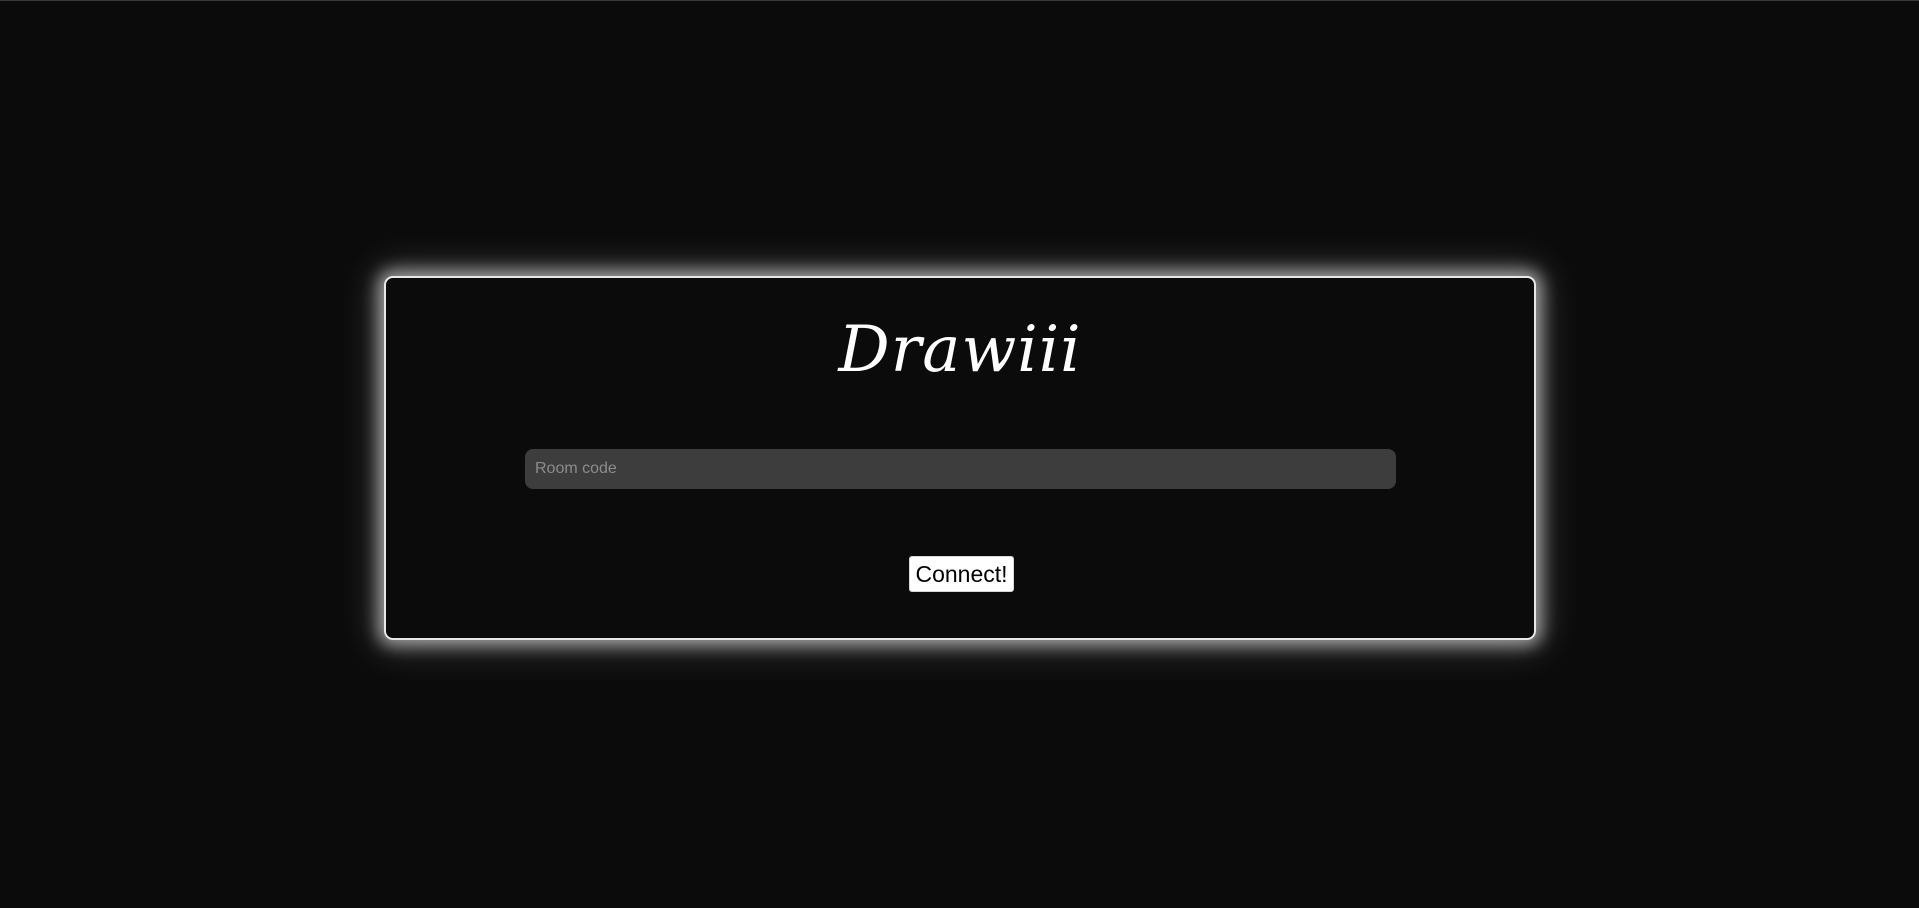 This screenshot has height=908, width=1919. Describe the element at coordinates (960, 469) in the screenshot. I see `room-code-input` at that location.